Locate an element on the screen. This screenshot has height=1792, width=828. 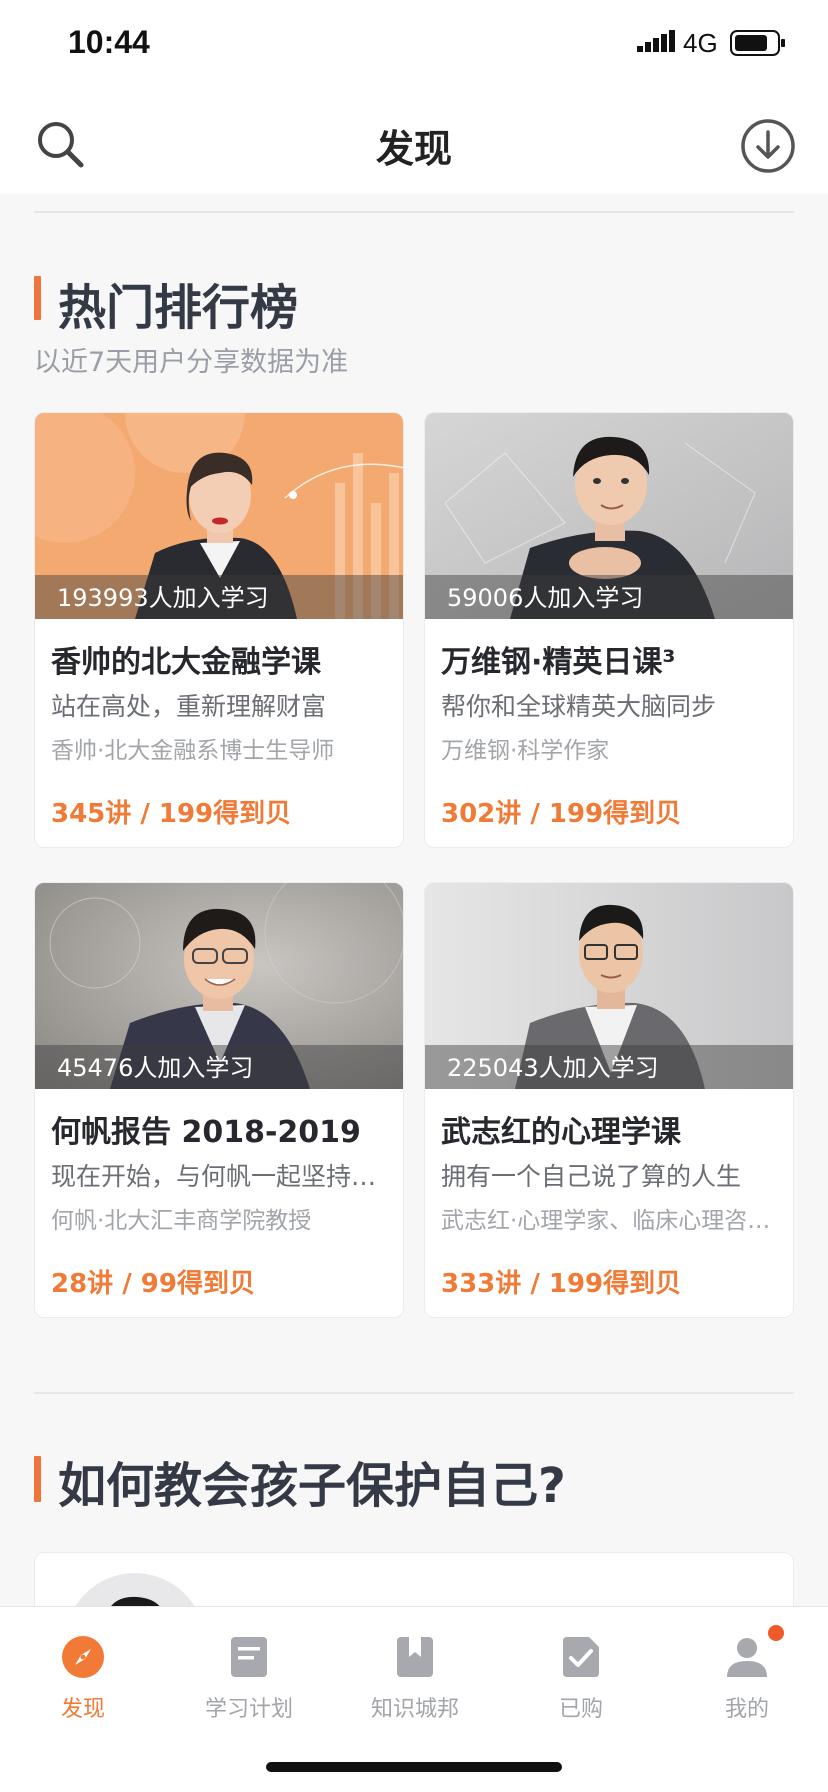
course-title: 何帆报告 2018-2019 is located at coordinates (206, 1132).